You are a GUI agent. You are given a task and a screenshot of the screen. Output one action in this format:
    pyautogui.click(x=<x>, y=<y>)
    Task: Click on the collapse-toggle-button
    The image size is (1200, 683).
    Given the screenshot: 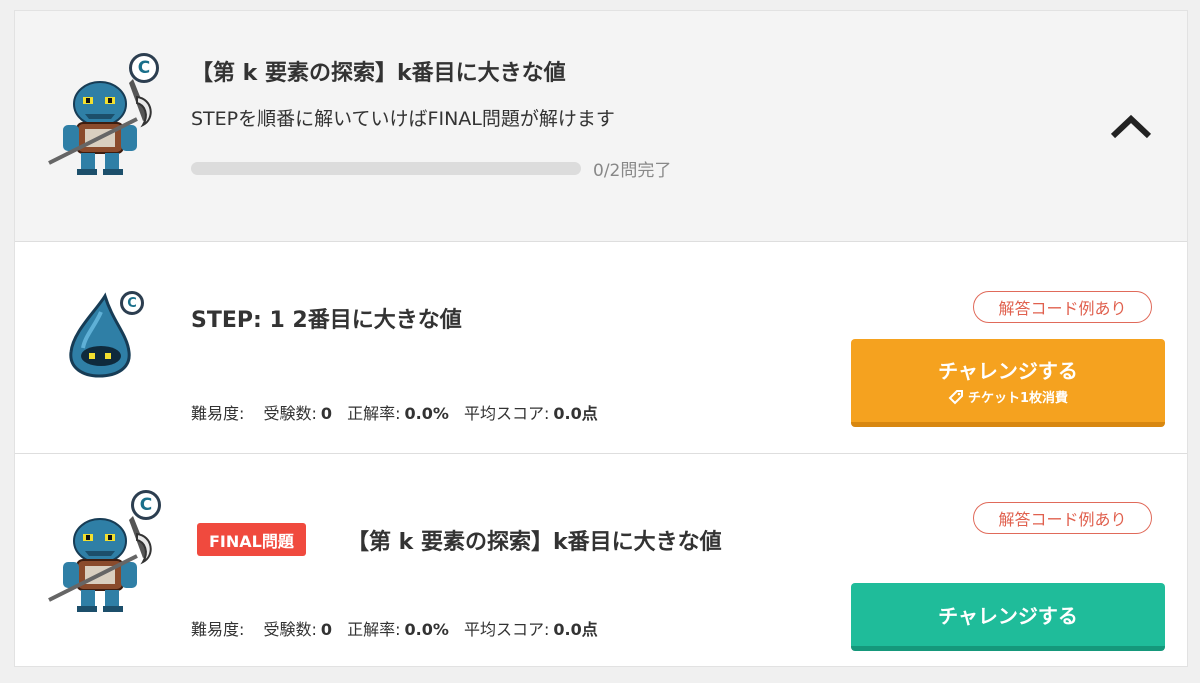 What is the action you would take?
    pyautogui.click(x=1131, y=126)
    